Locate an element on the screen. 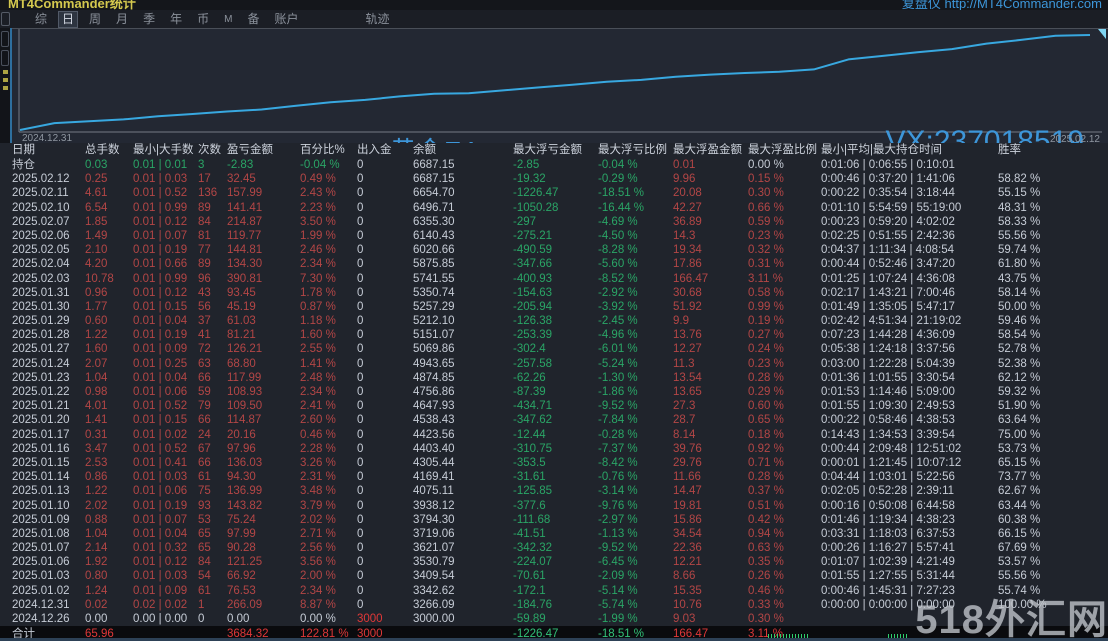 Image resolution: width=1108 pixels, height=641 pixels. menu-item-日: 日 is located at coordinates (68, 19).